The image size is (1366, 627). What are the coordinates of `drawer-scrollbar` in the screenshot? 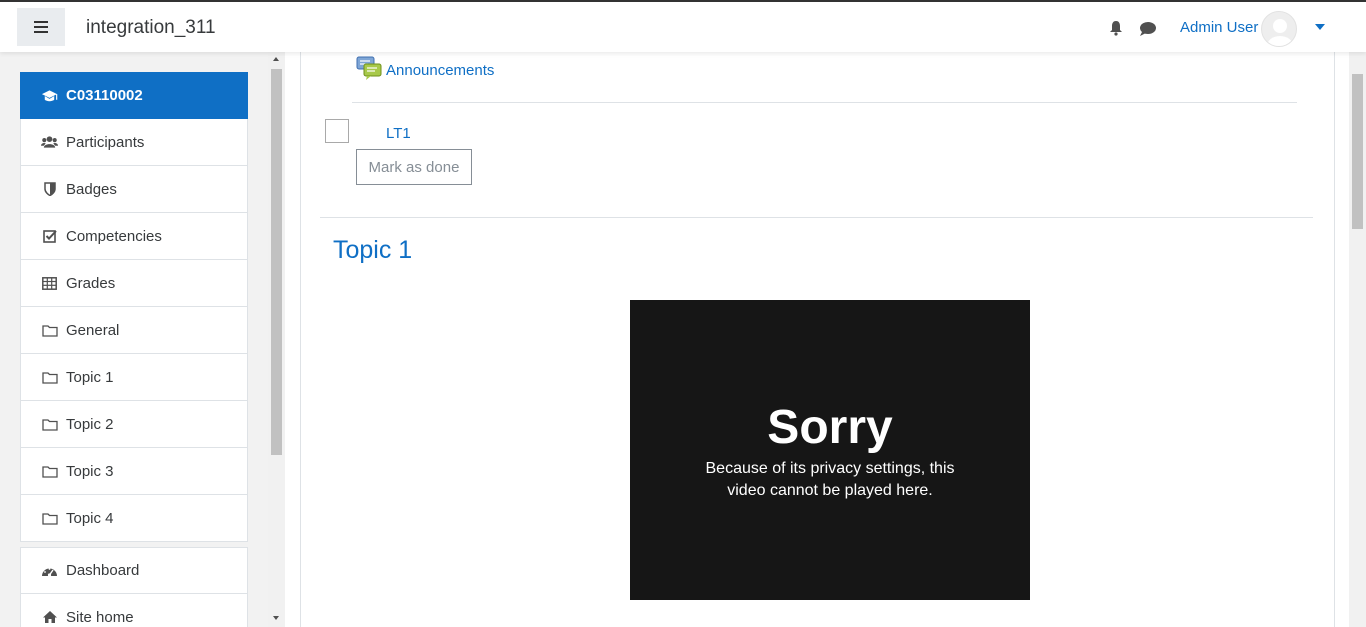 It's located at (276, 339).